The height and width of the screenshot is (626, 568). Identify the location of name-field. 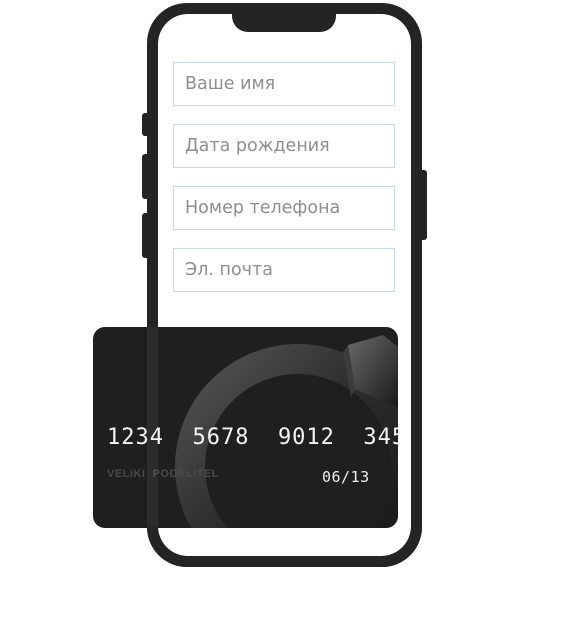
(284, 84).